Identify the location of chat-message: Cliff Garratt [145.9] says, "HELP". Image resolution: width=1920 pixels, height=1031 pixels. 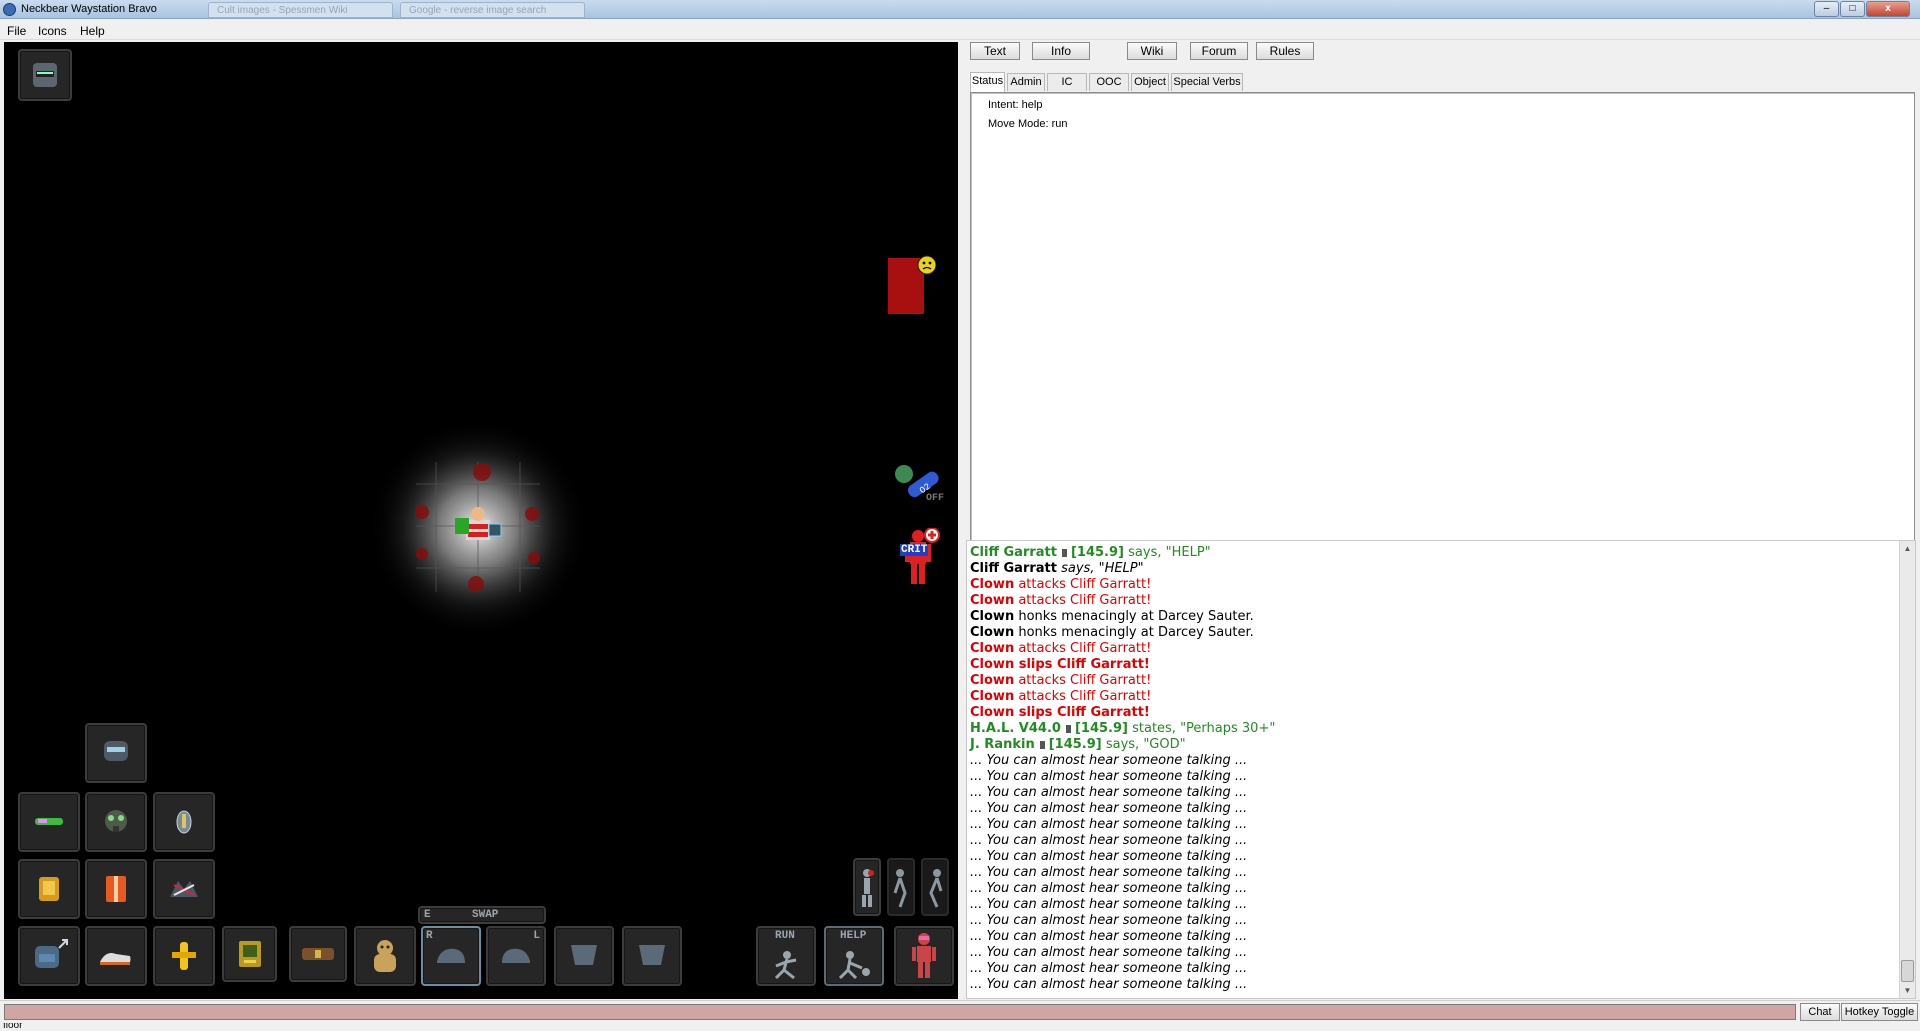
(1090, 553).